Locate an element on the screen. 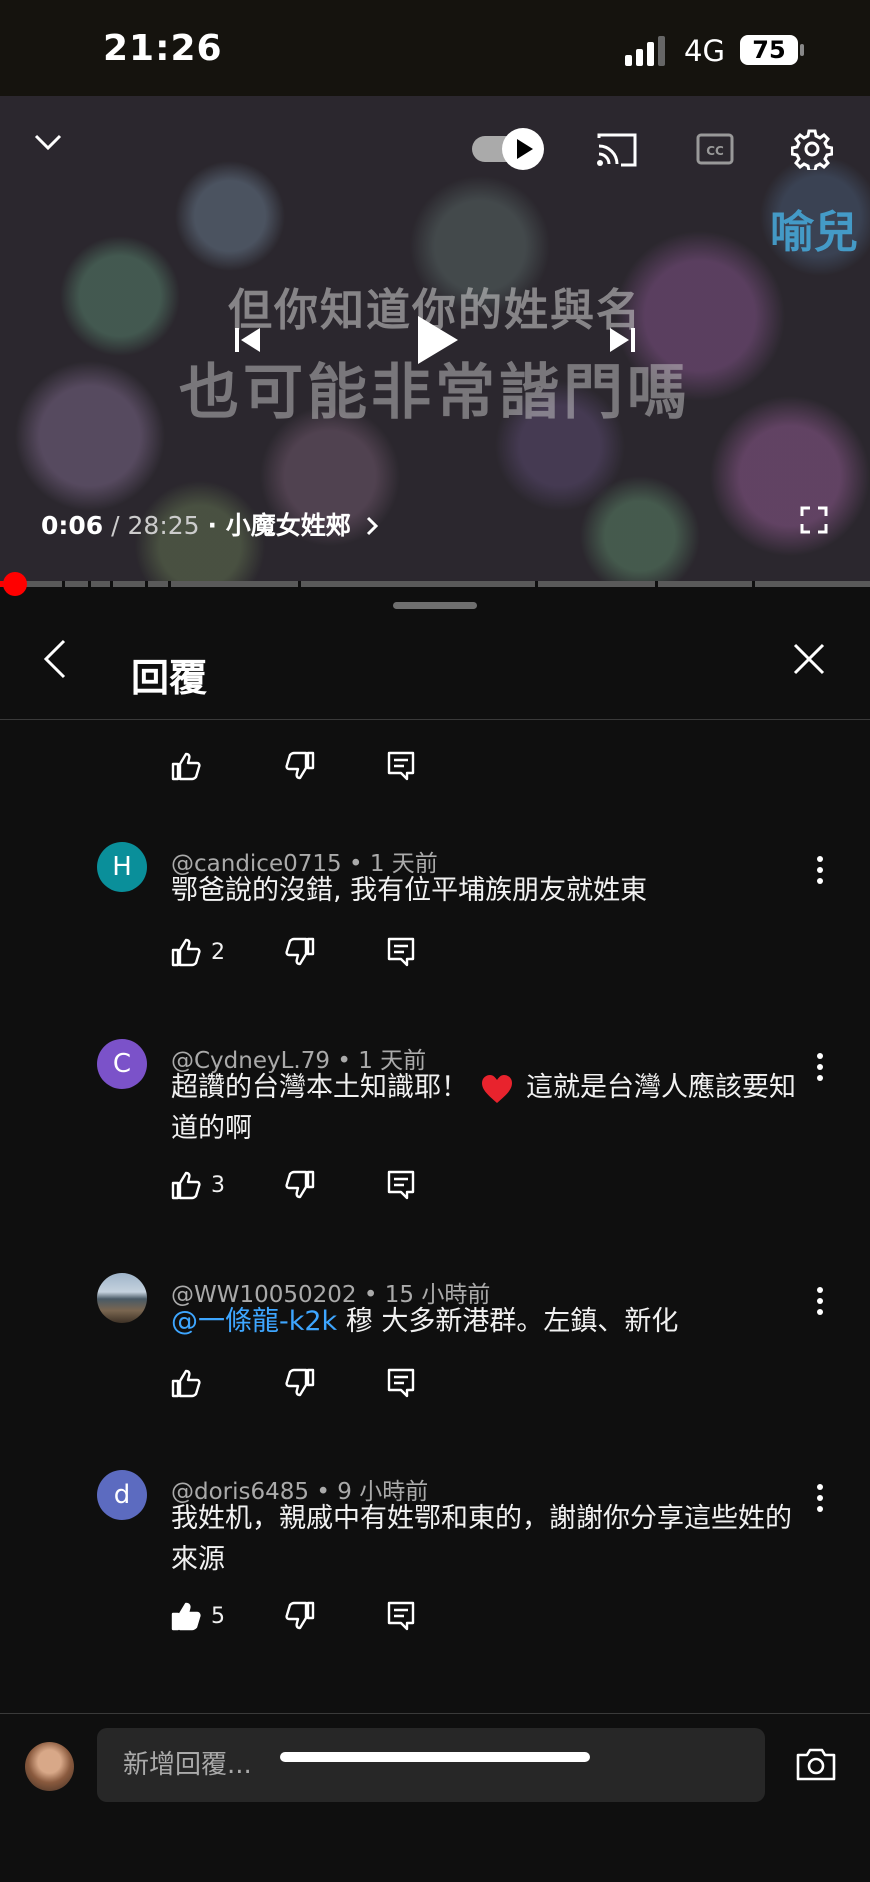 This screenshot has height=1882, width=870. reply-bar is located at coordinates (435, 1797).